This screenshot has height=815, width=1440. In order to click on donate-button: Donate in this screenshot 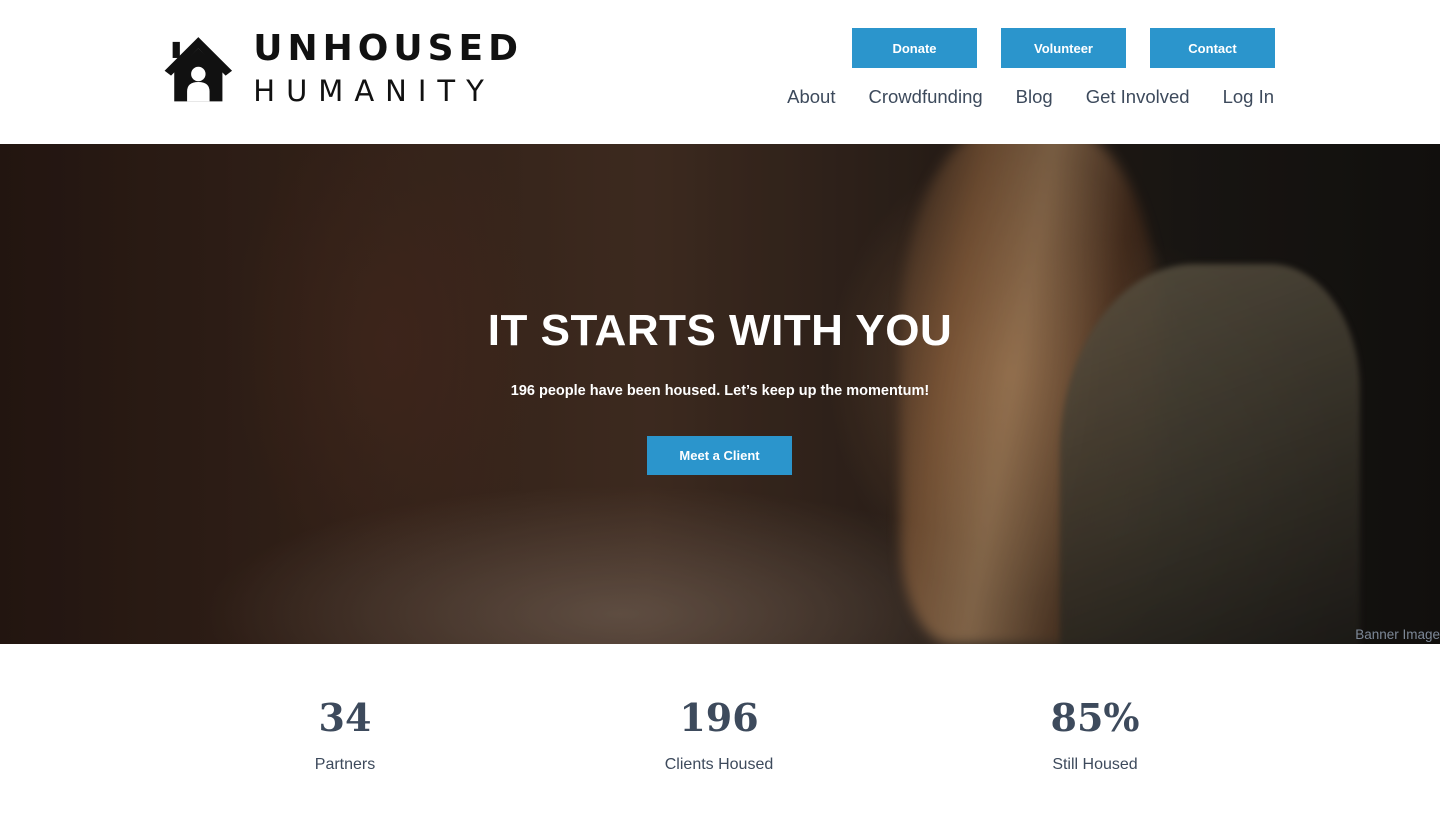, I will do `click(914, 48)`.